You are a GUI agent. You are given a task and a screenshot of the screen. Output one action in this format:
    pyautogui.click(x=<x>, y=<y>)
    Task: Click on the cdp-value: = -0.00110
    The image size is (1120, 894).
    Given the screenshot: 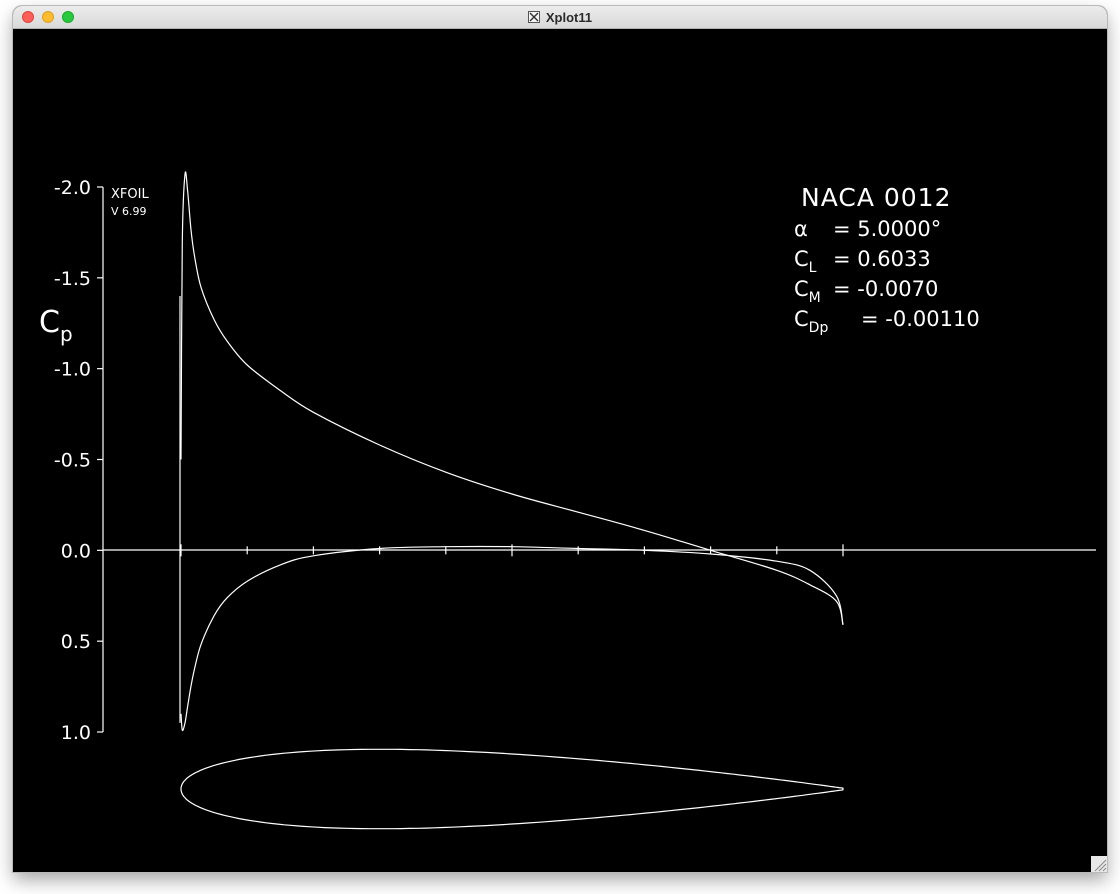 What is the action you would take?
    pyautogui.click(x=920, y=319)
    